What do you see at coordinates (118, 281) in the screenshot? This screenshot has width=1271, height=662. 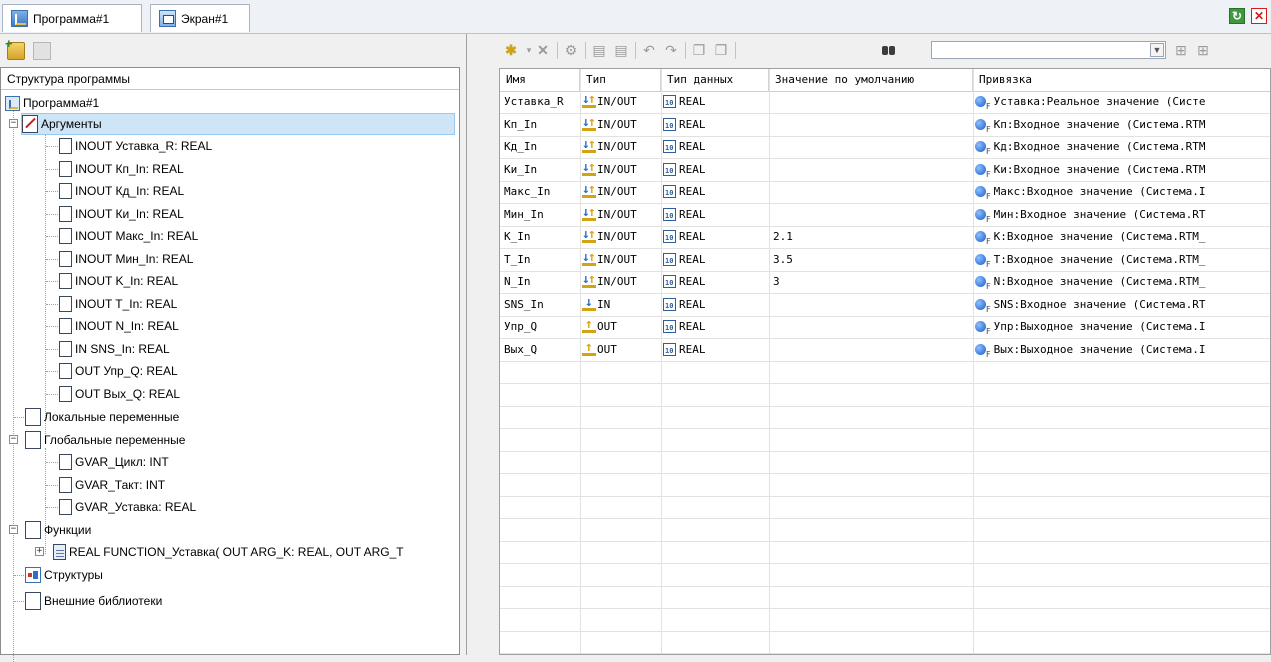 I see `tree-item-argument: INOUT K_In: REAL` at bounding box center [118, 281].